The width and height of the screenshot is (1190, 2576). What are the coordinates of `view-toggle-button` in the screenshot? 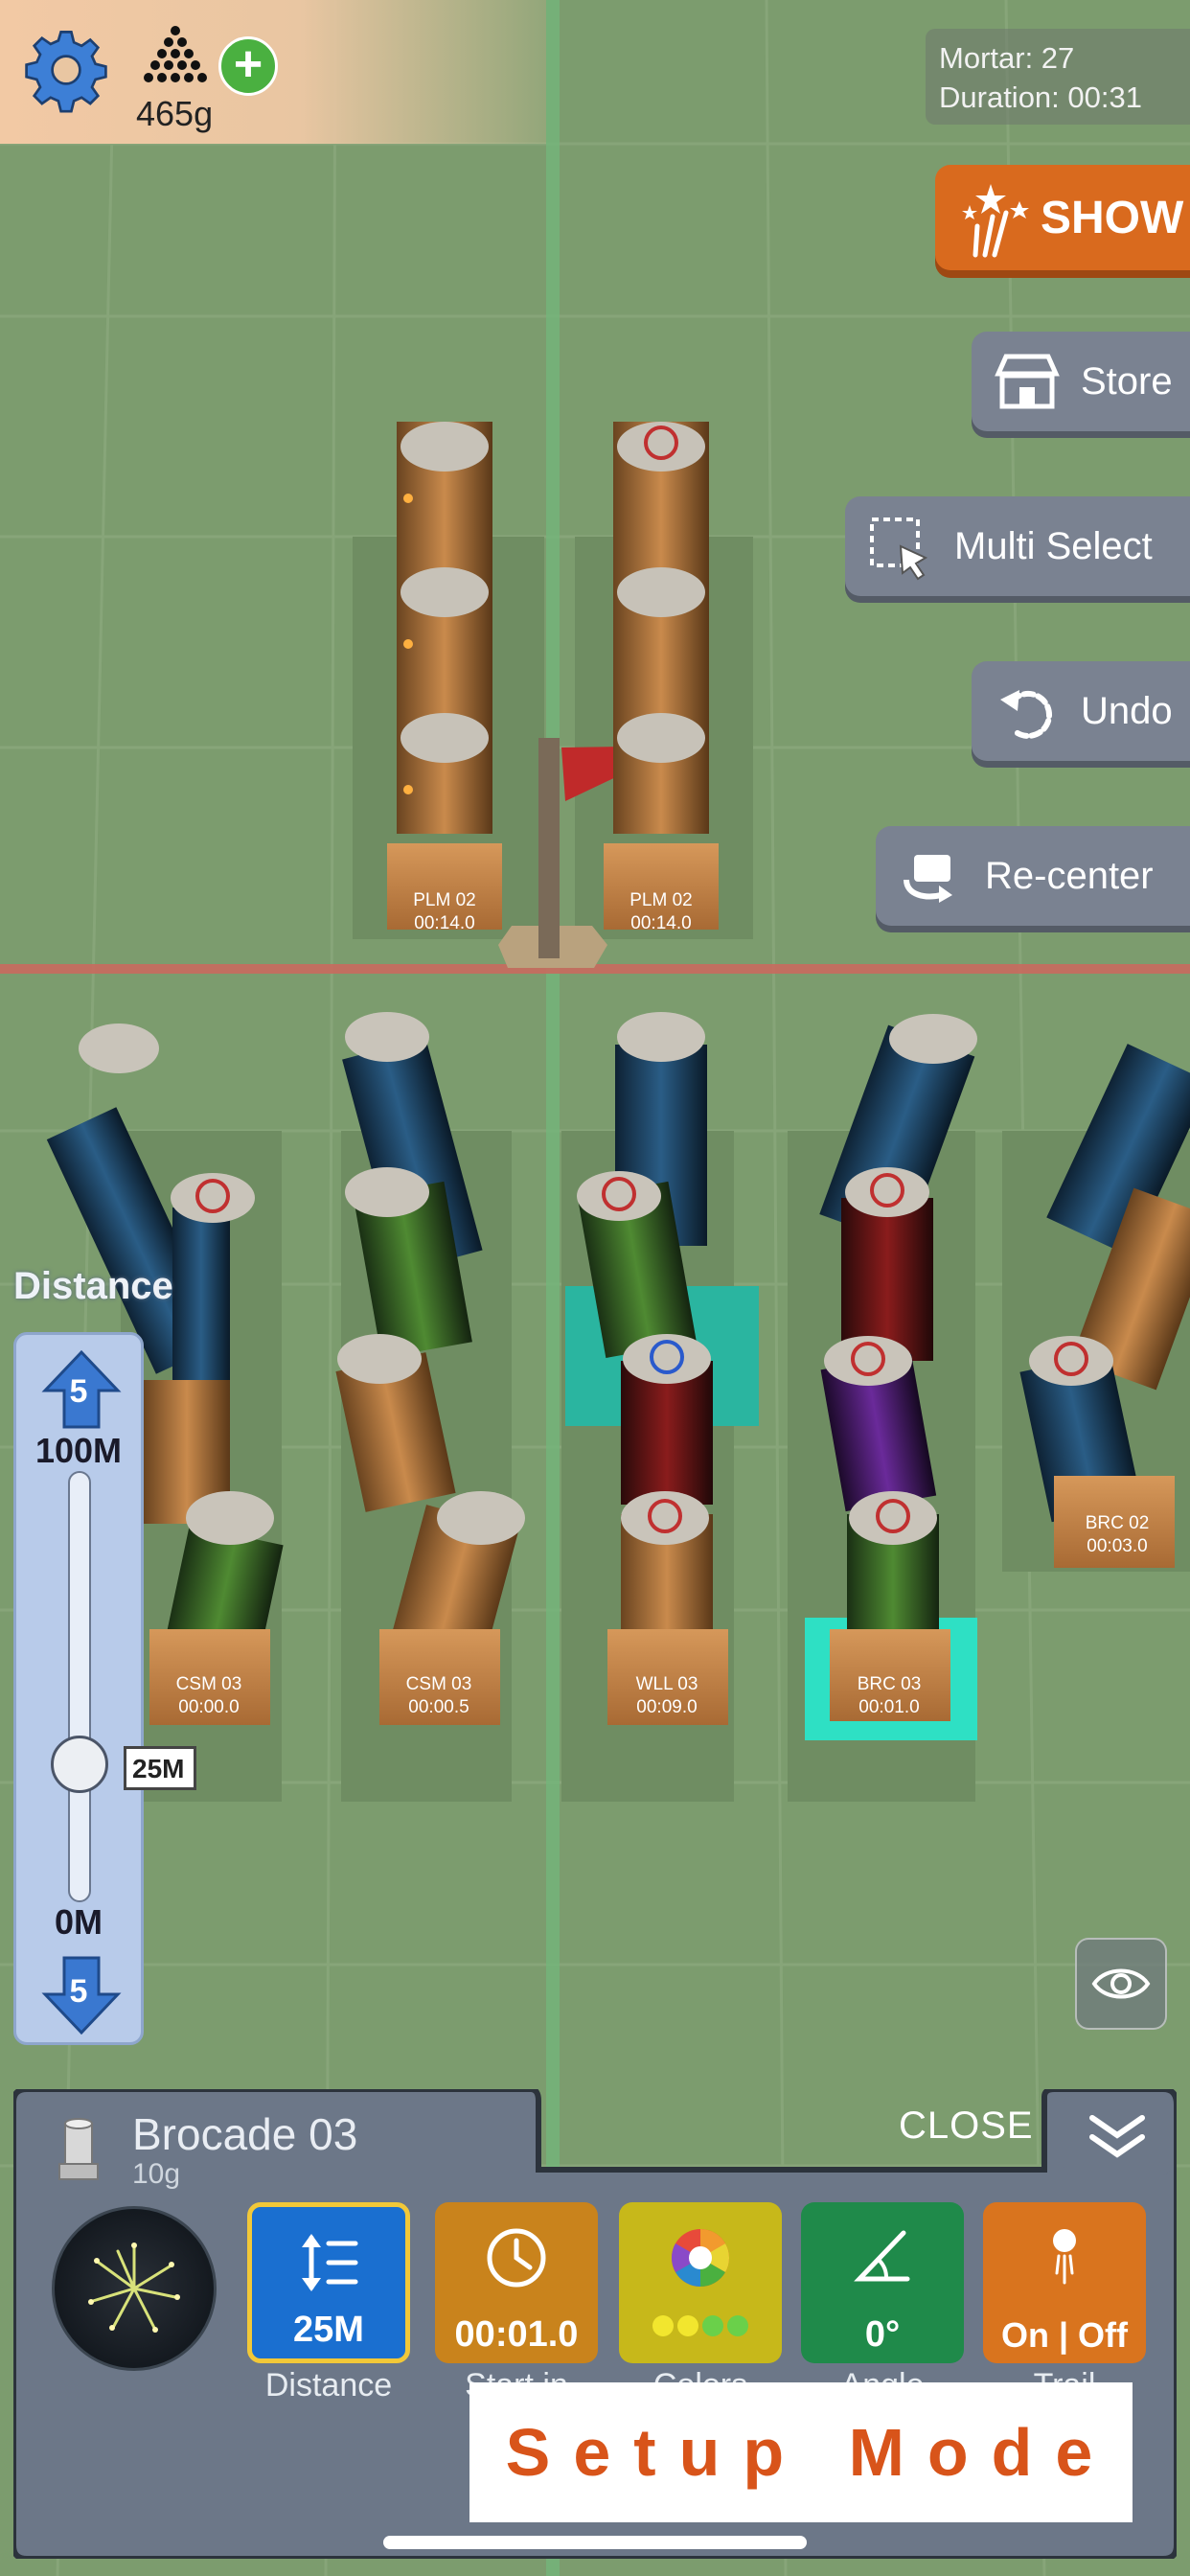 It's located at (1121, 1984).